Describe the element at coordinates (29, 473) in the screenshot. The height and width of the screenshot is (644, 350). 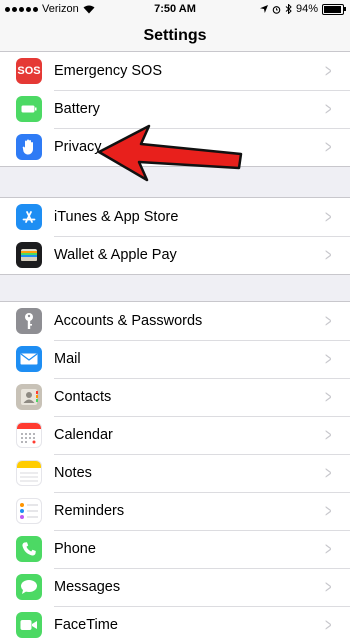
I see `notes-icon` at that location.